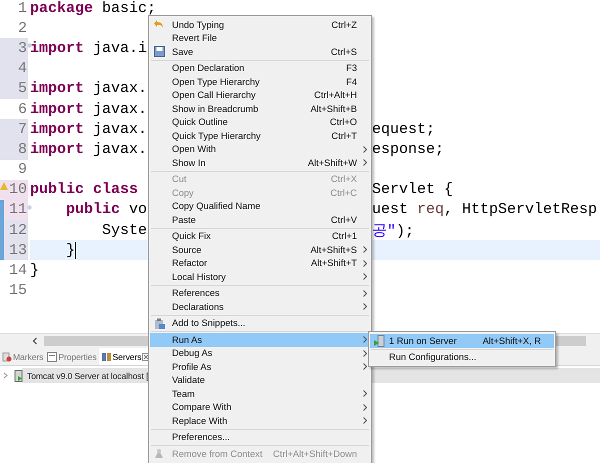 The width and height of the screenshot is (600, 463). Describe the element at coordinates (485, 209) in the screenshot. I see `code-text: uest req, HttpServletResp` at that location.